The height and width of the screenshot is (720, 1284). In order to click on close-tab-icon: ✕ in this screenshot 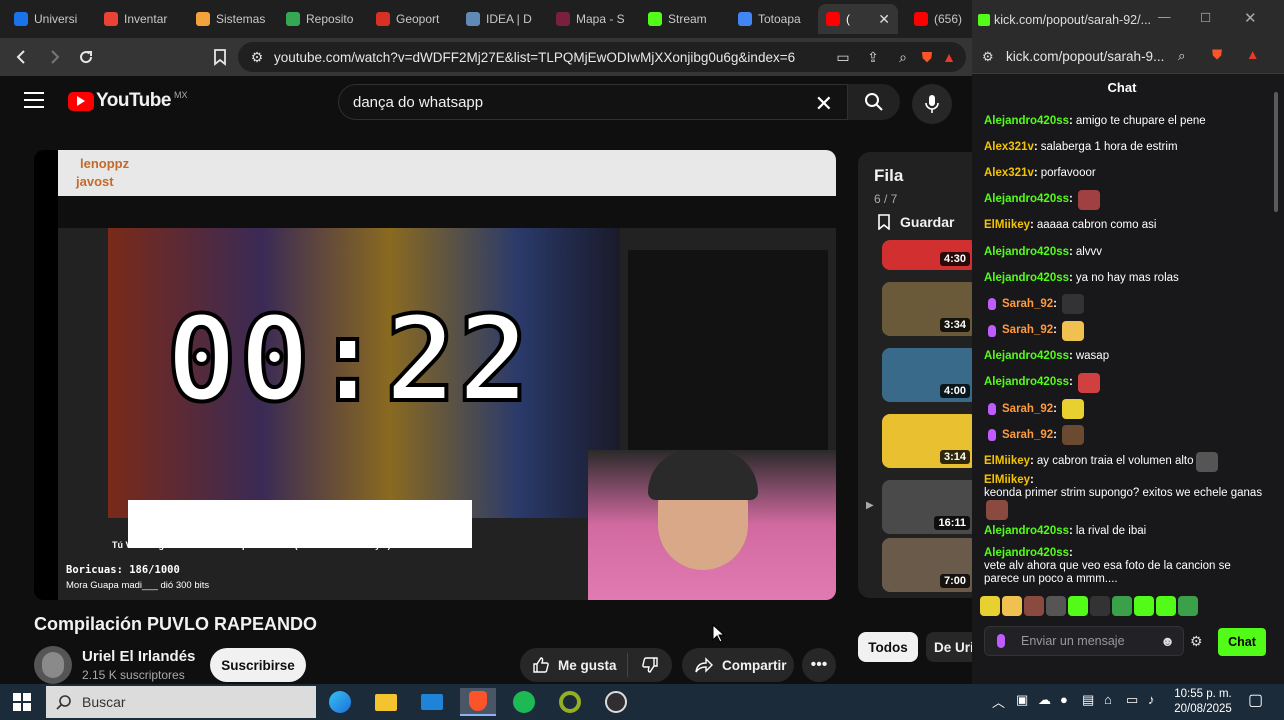, I will do `click(884, 19)`.